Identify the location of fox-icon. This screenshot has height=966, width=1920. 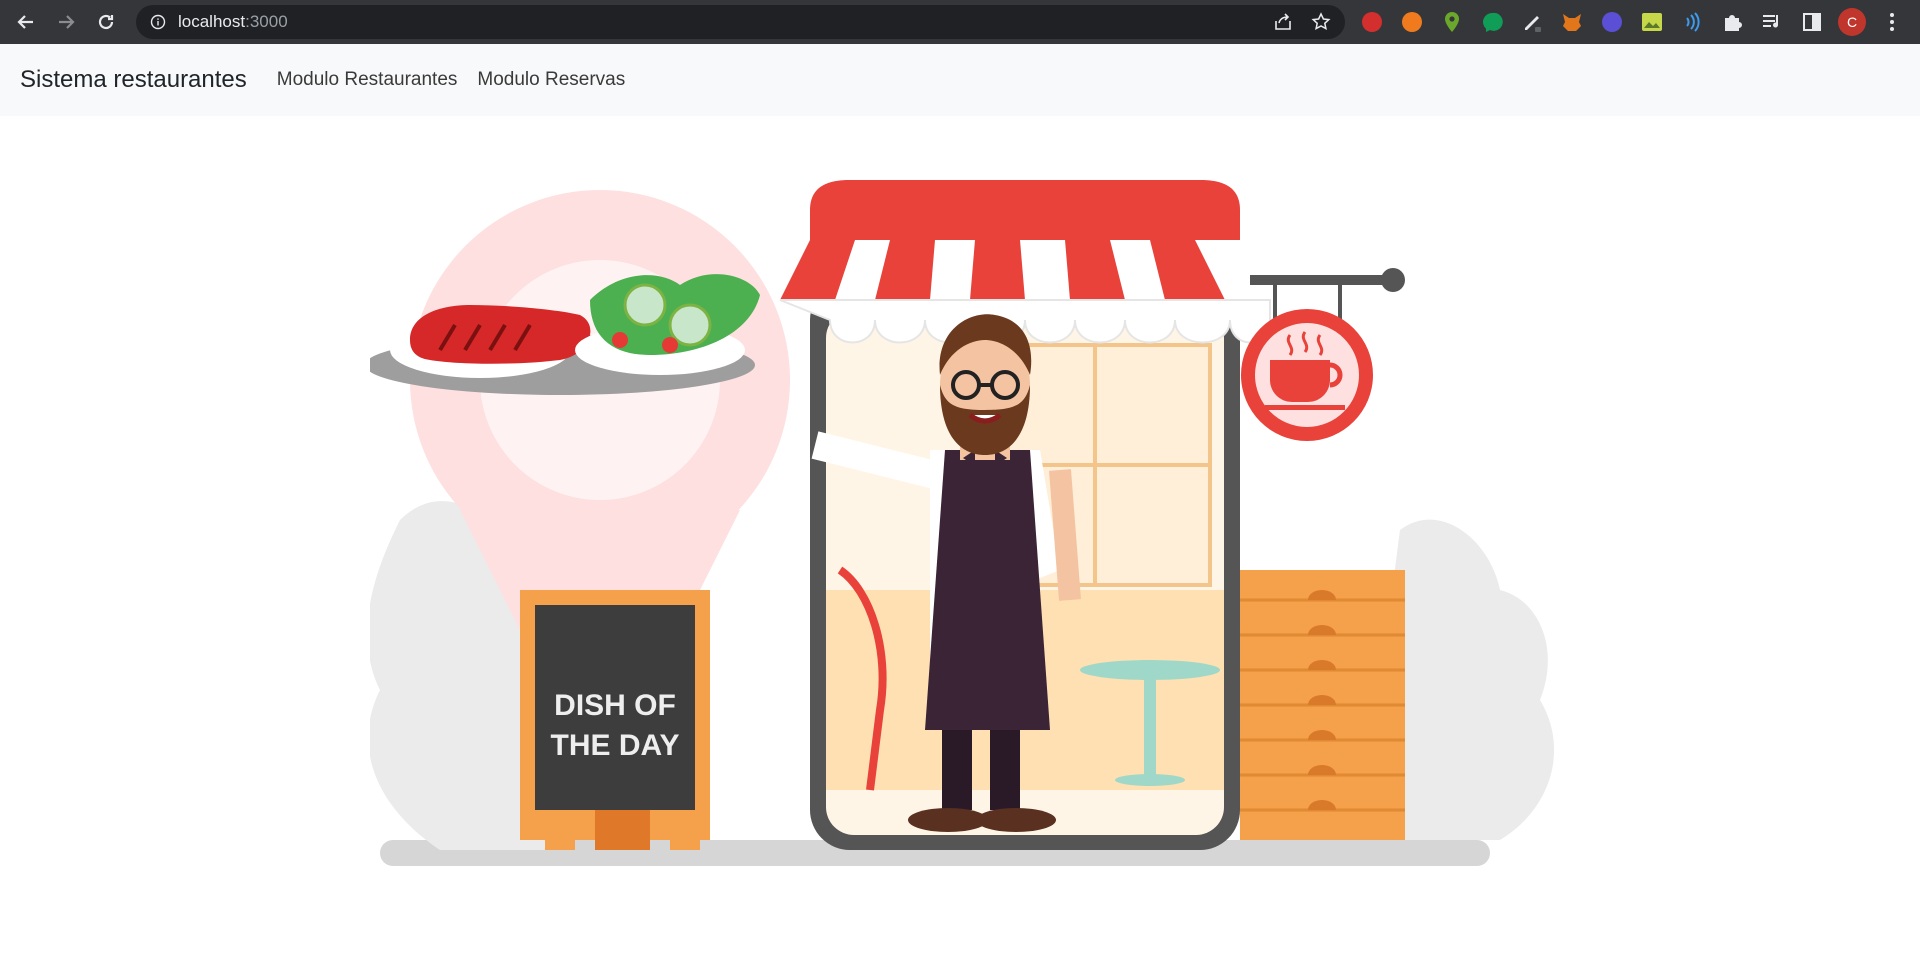
(1572, 22).